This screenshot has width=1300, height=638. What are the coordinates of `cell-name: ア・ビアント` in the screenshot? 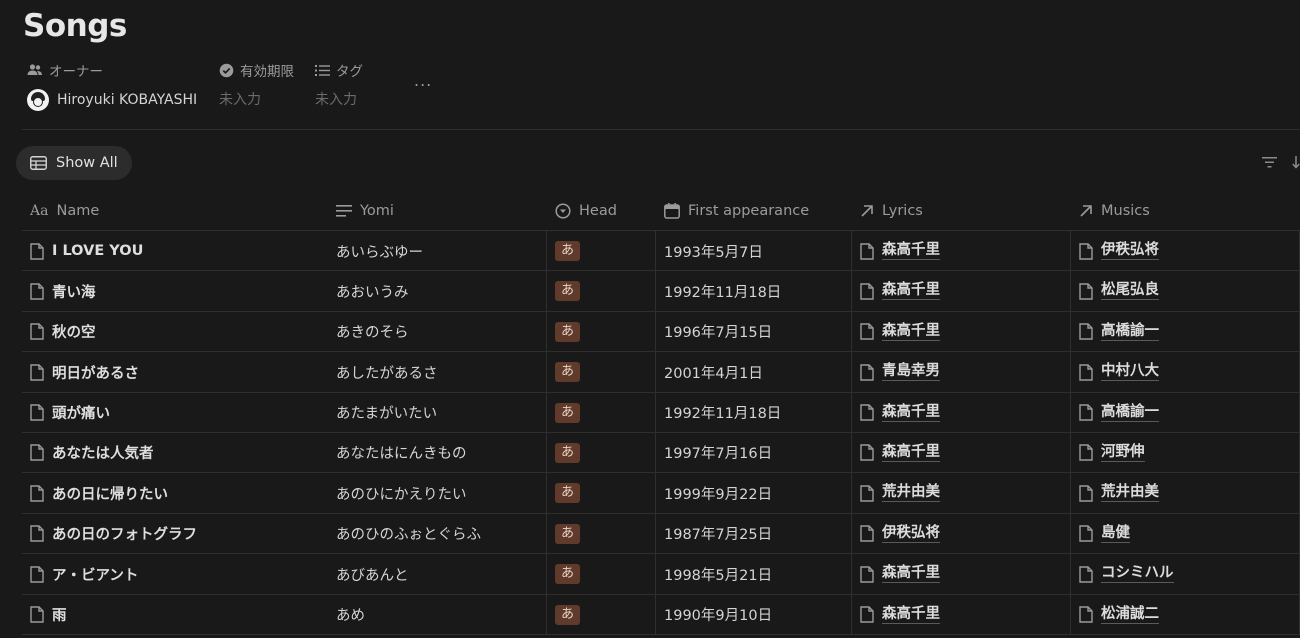 It's located at (175, 574).